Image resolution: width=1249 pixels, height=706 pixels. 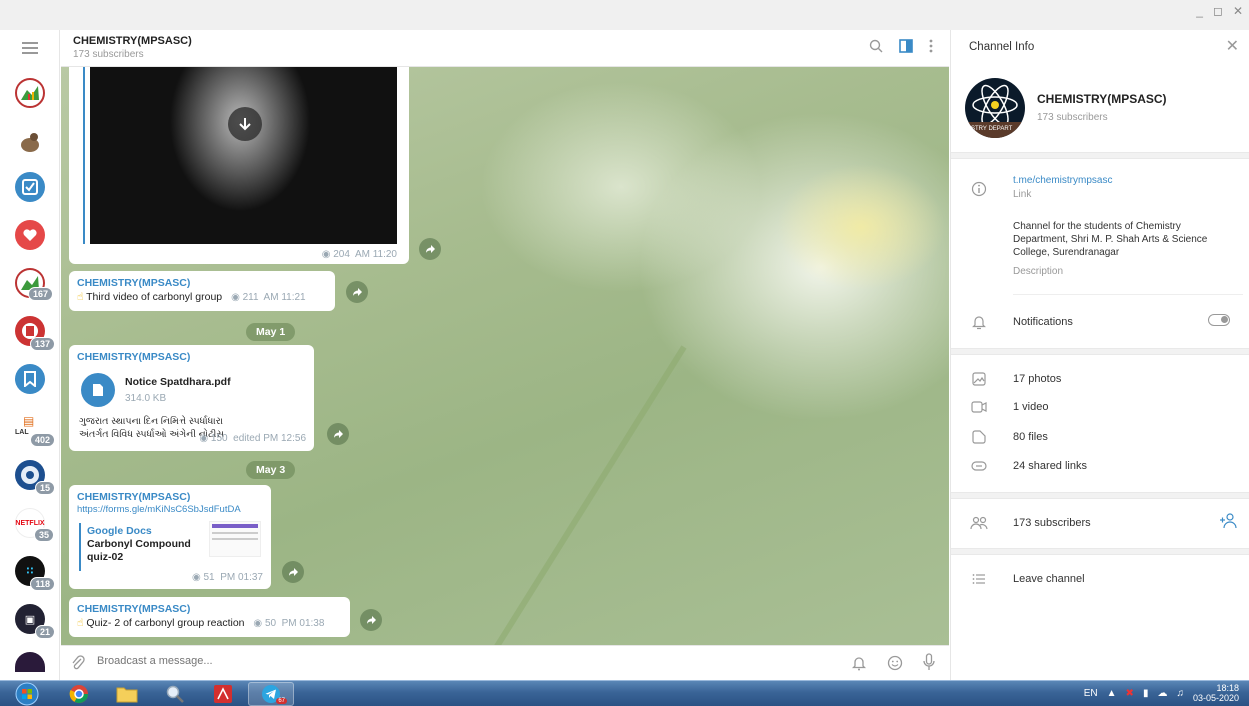 I want to click on volume-icon: ♫, so click(x=1180, y=693).